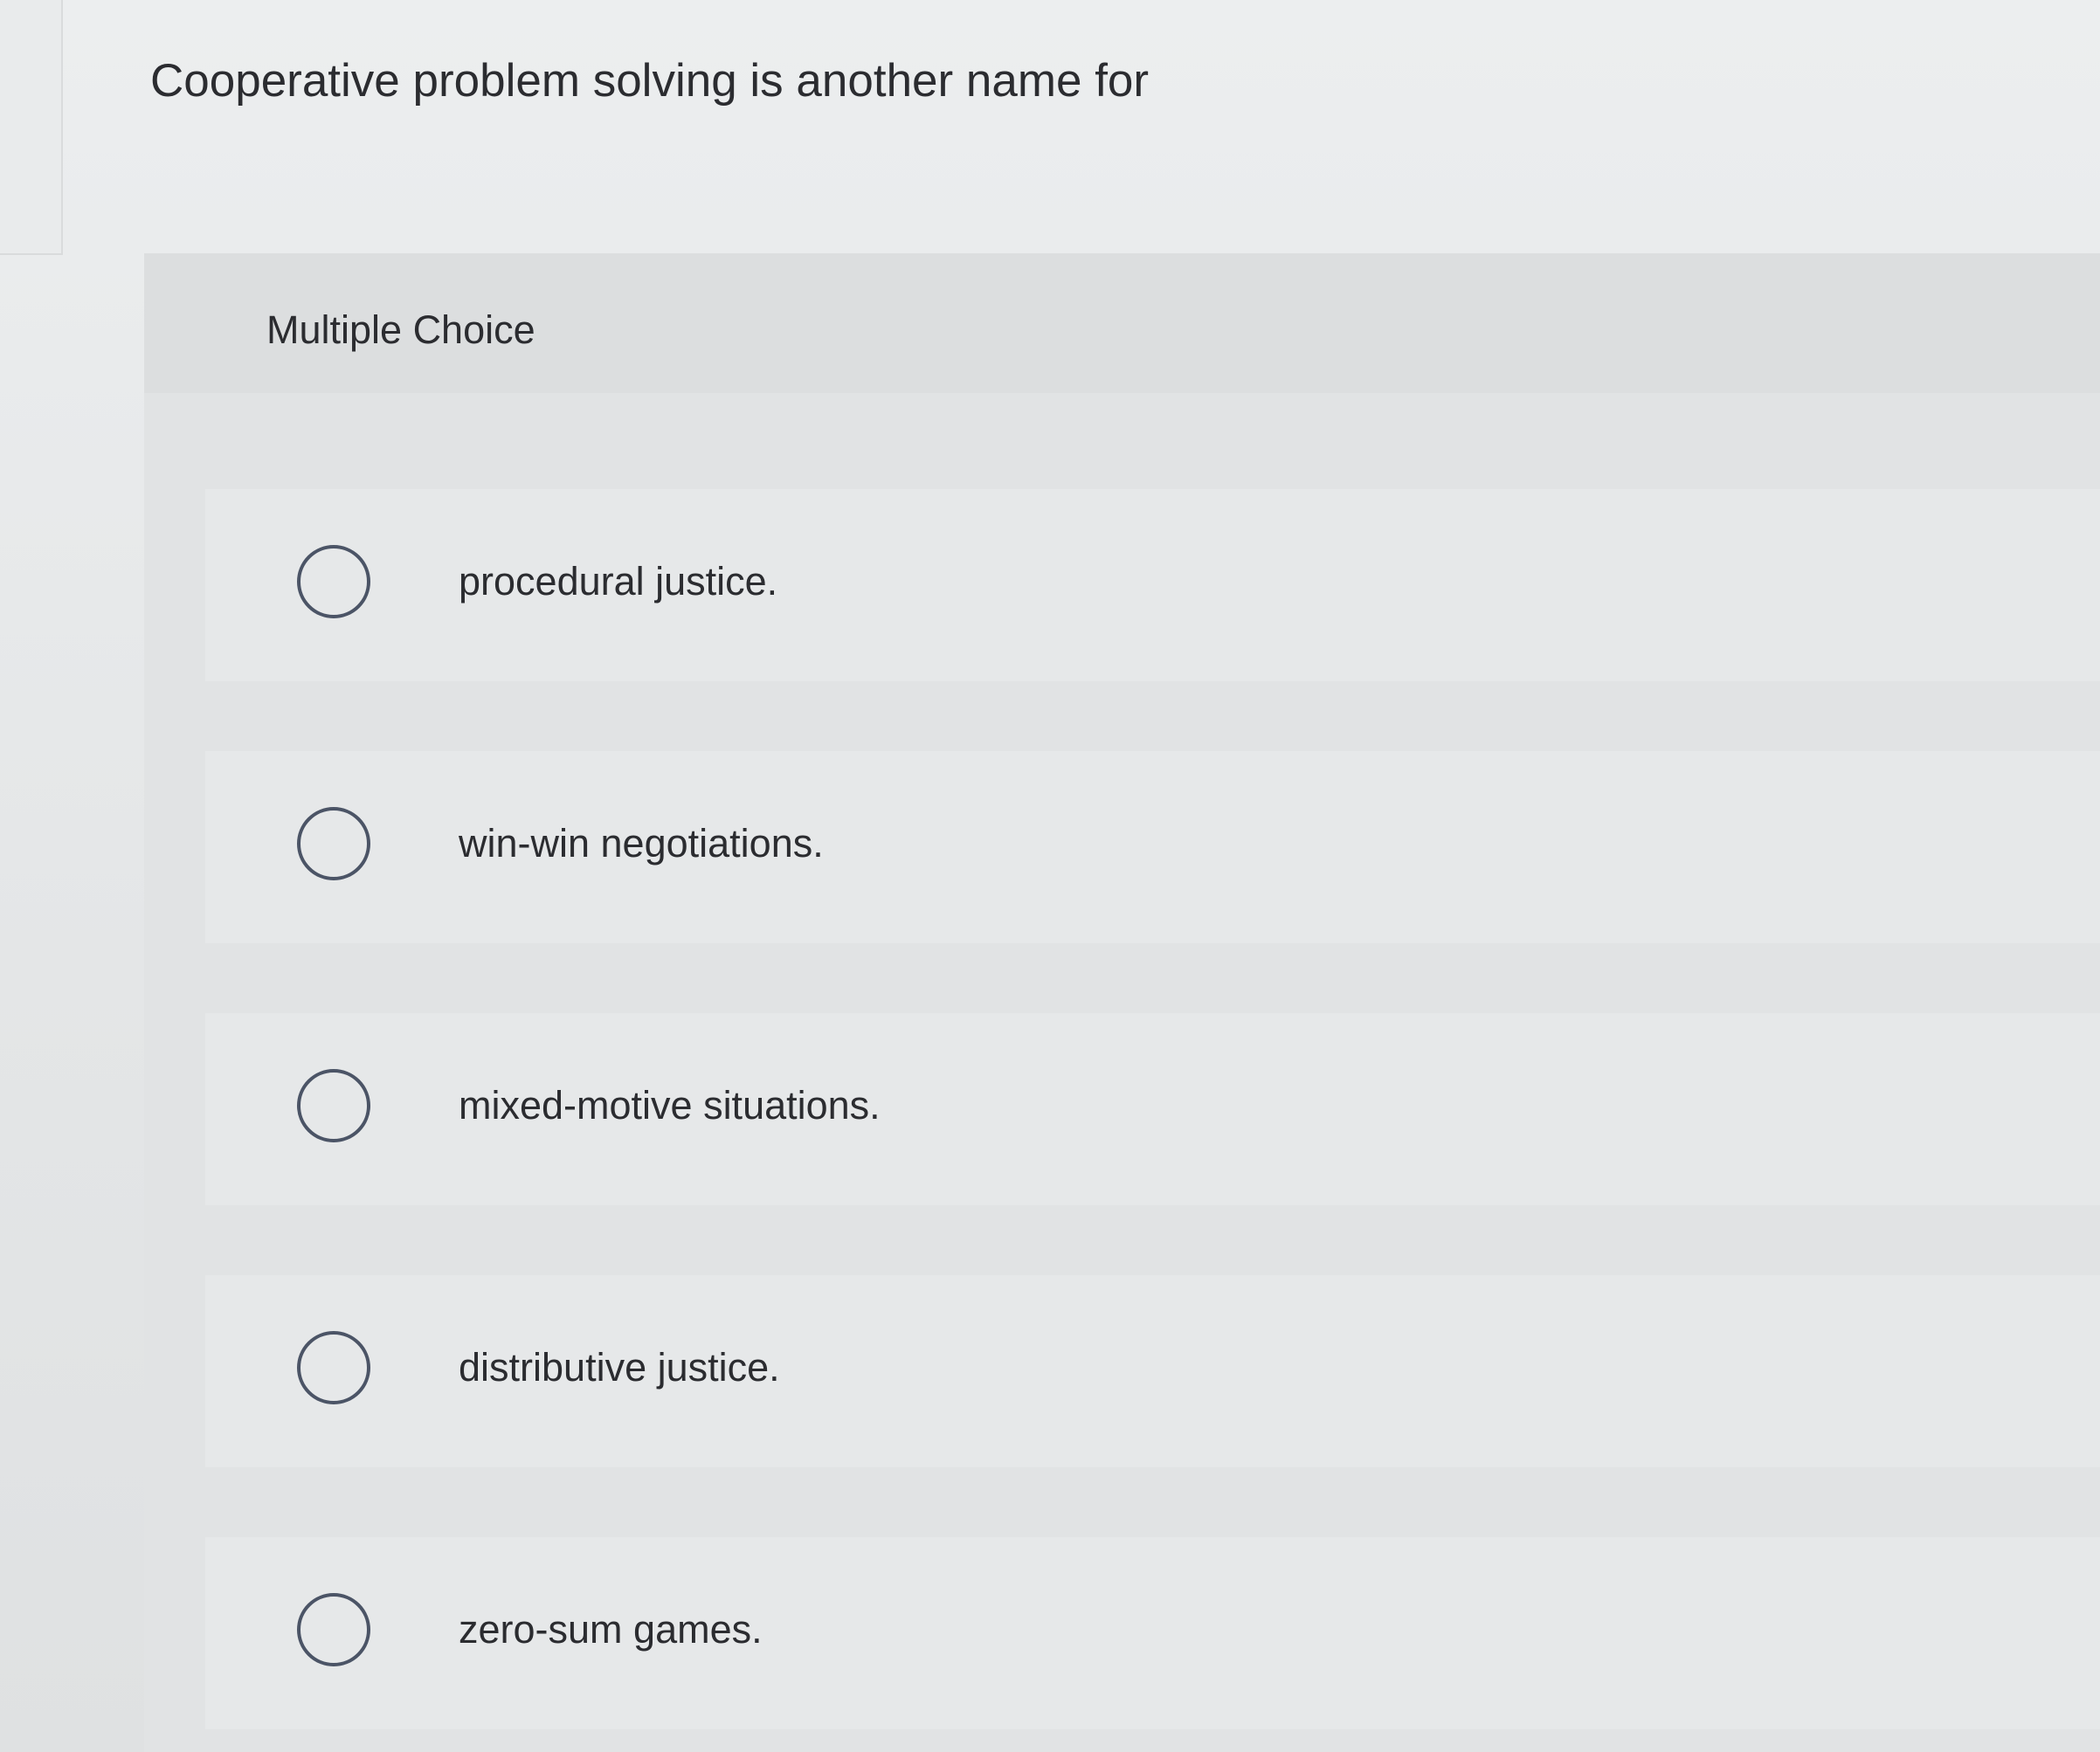 This screenshot has width=2100, height=1752. Describe the element at coordinates (619, 1368) in the screenshot. I see `answer-option-label: distributive justice.` at that location.